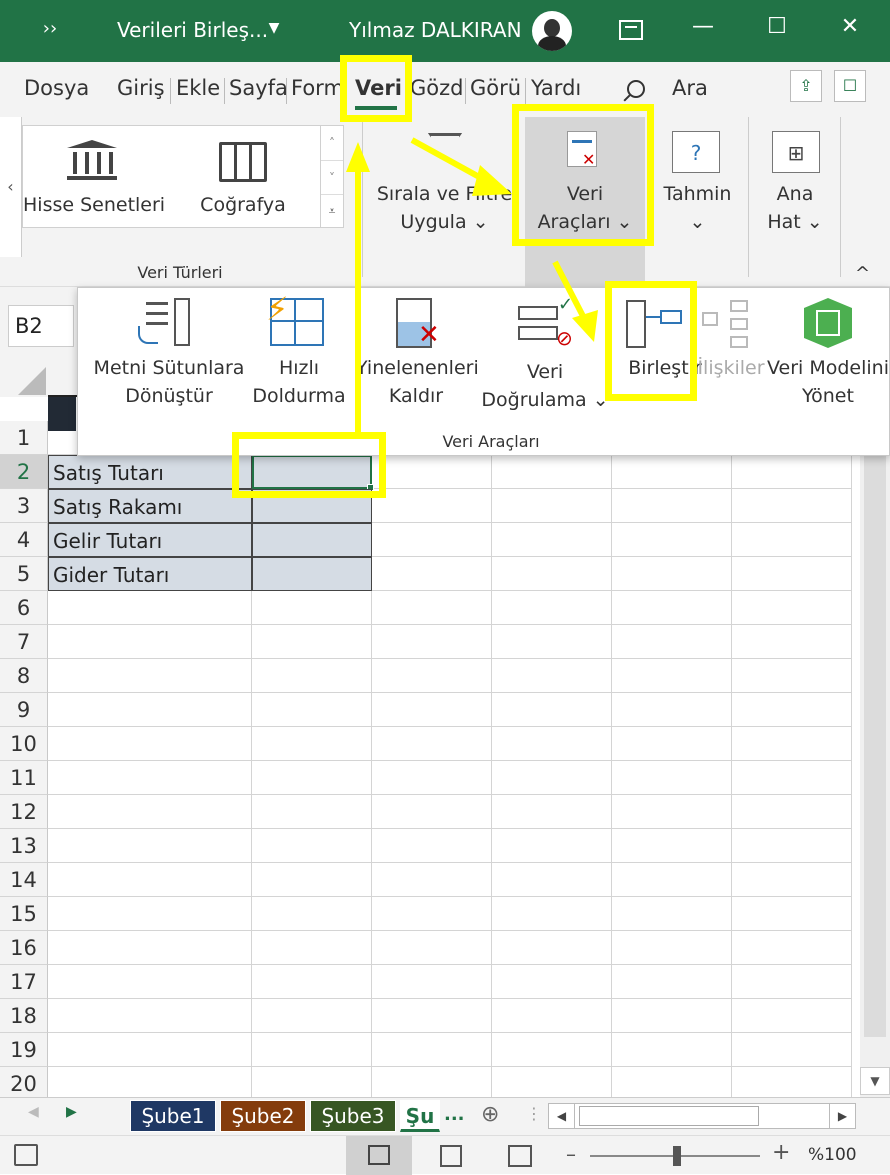 Image resolution: width=890 pixels, height=1175 pixels. I want to click on h-scroll-thumb, so click(669, 1116).